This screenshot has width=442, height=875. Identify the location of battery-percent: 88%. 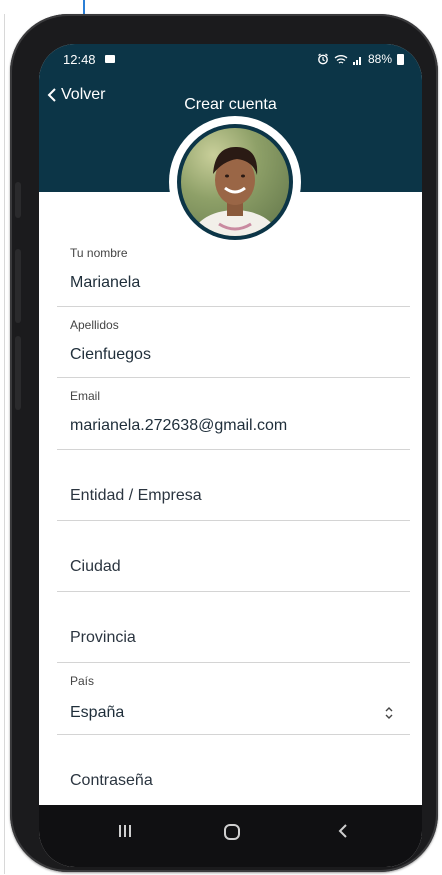
(379, 59).